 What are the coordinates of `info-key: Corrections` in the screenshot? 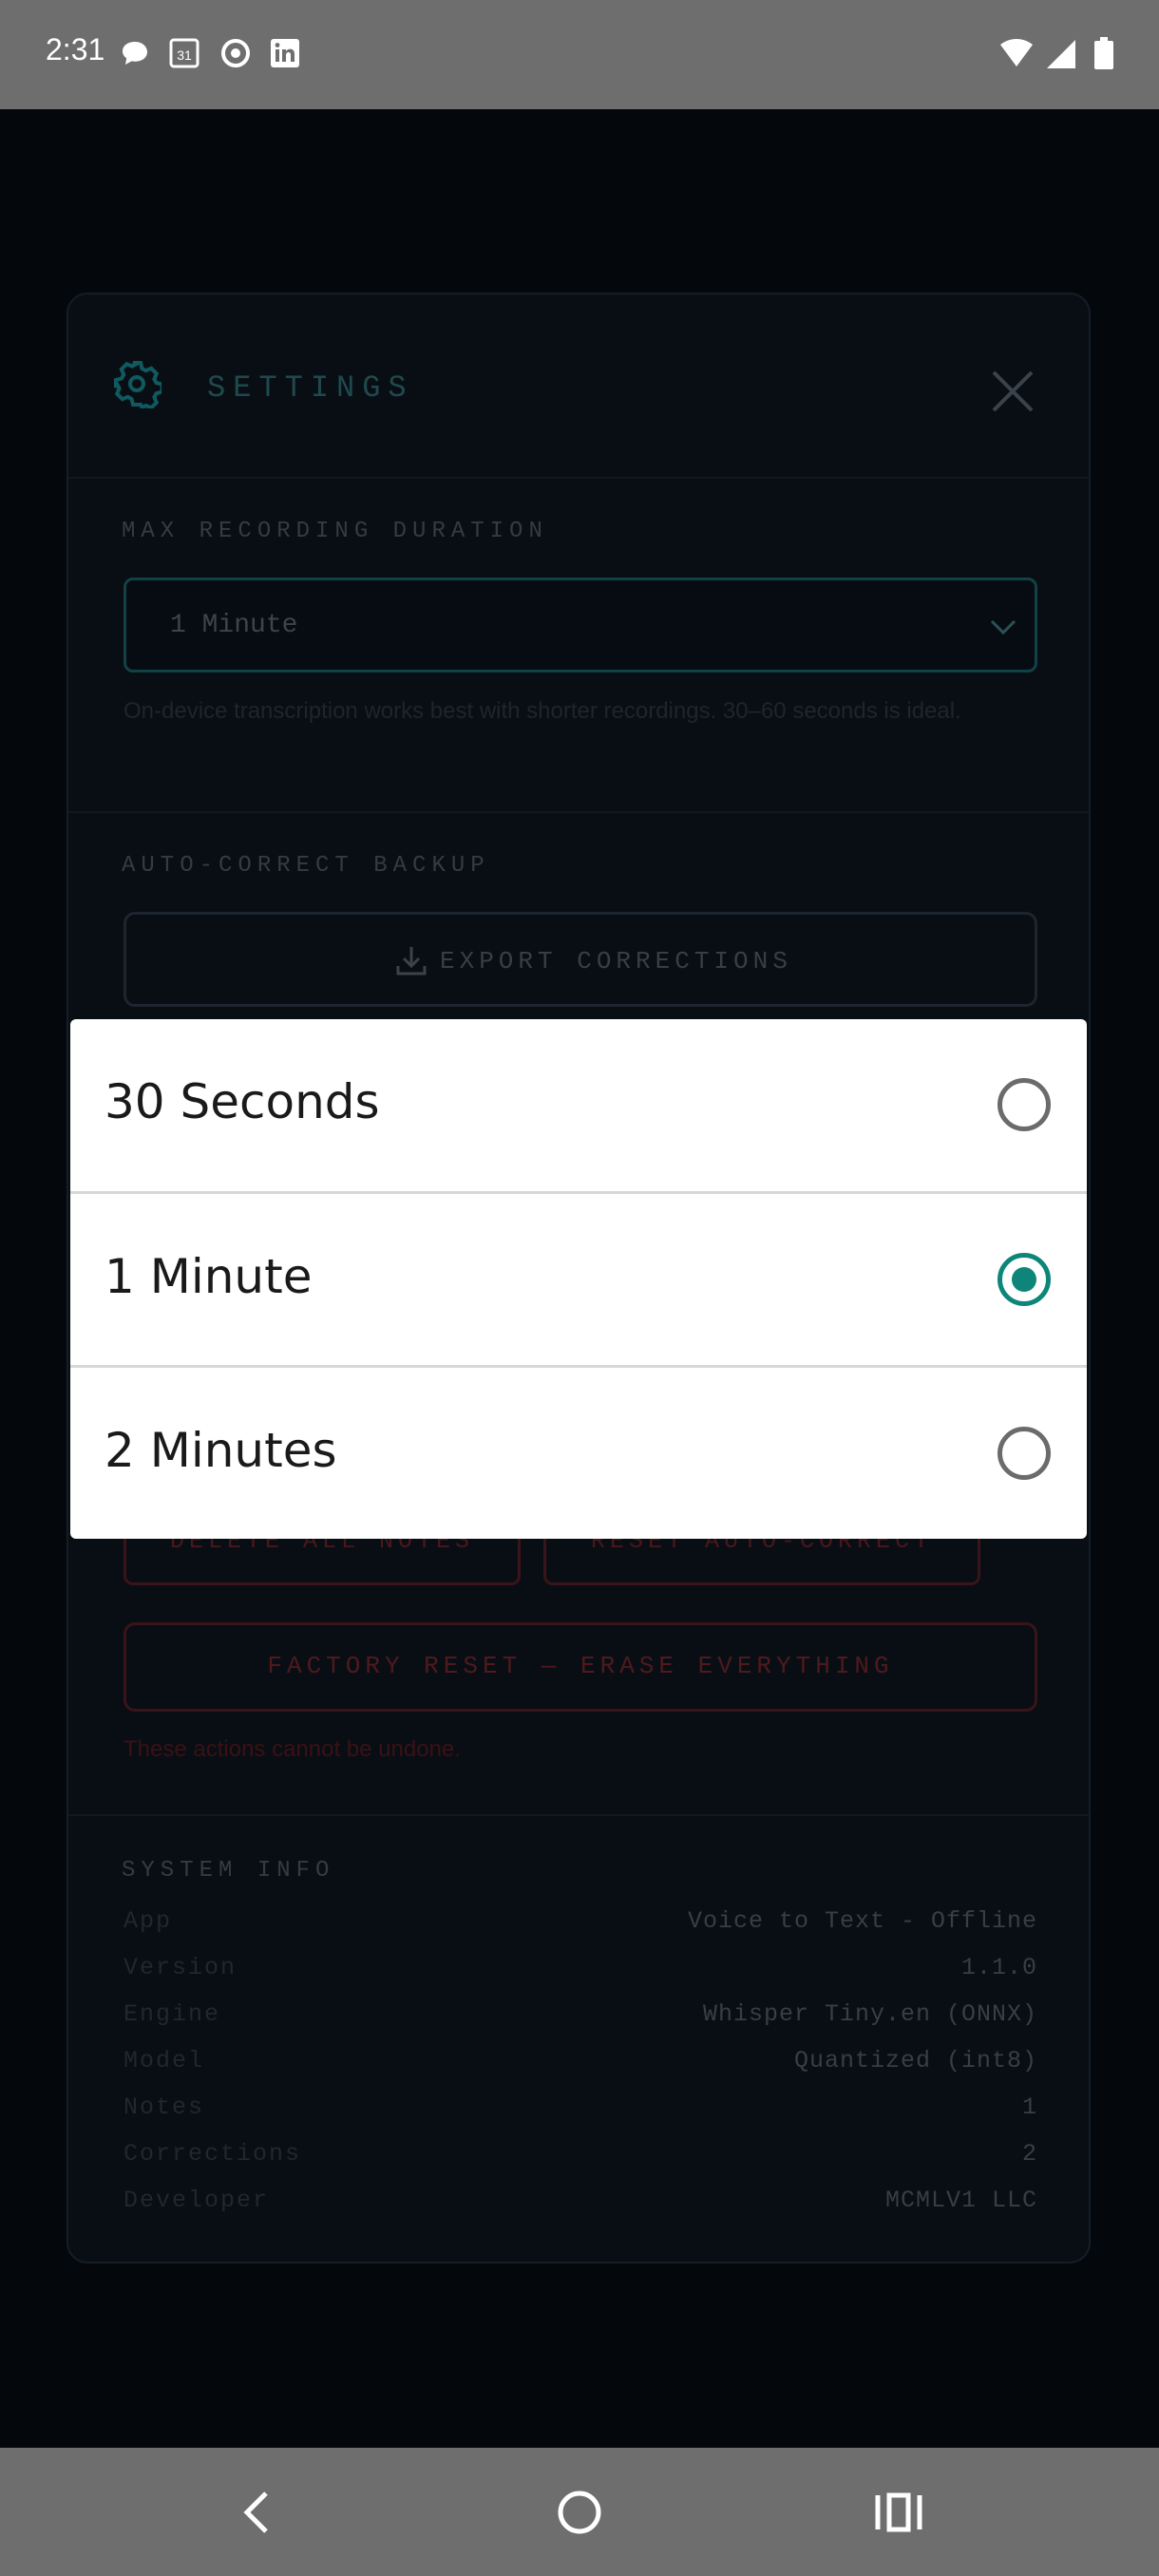 It's located at (213, 2154).